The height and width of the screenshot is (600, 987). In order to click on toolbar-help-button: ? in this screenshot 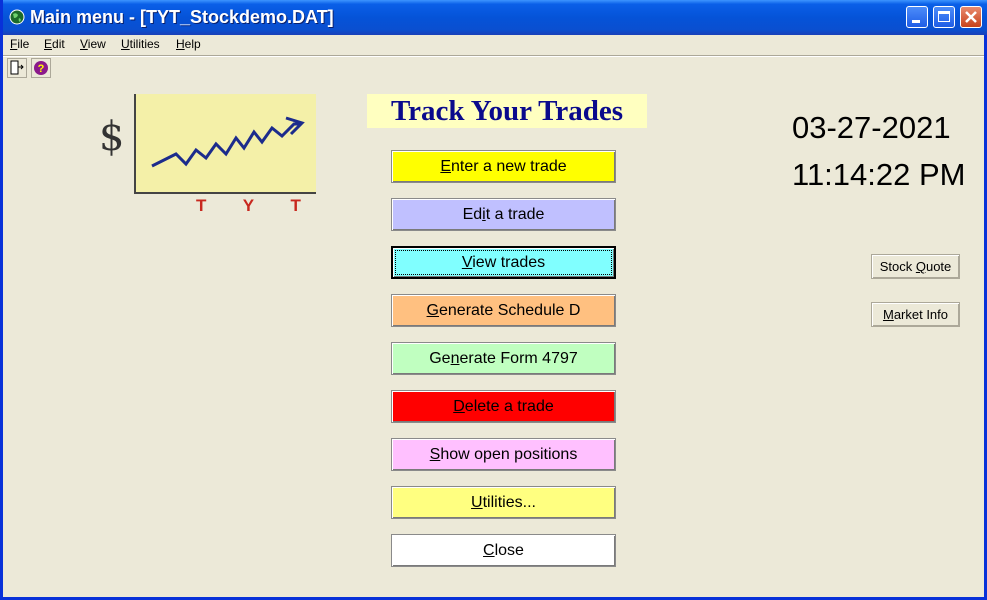, I will do `click(41, 68)`.